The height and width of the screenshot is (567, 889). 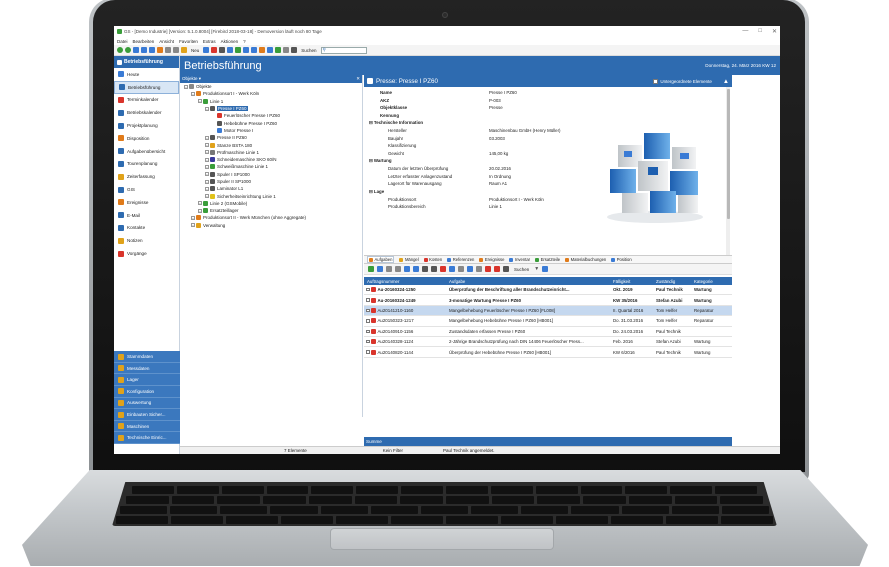 I want to click on tab: Aufgaben, so click(x=381, y=259).